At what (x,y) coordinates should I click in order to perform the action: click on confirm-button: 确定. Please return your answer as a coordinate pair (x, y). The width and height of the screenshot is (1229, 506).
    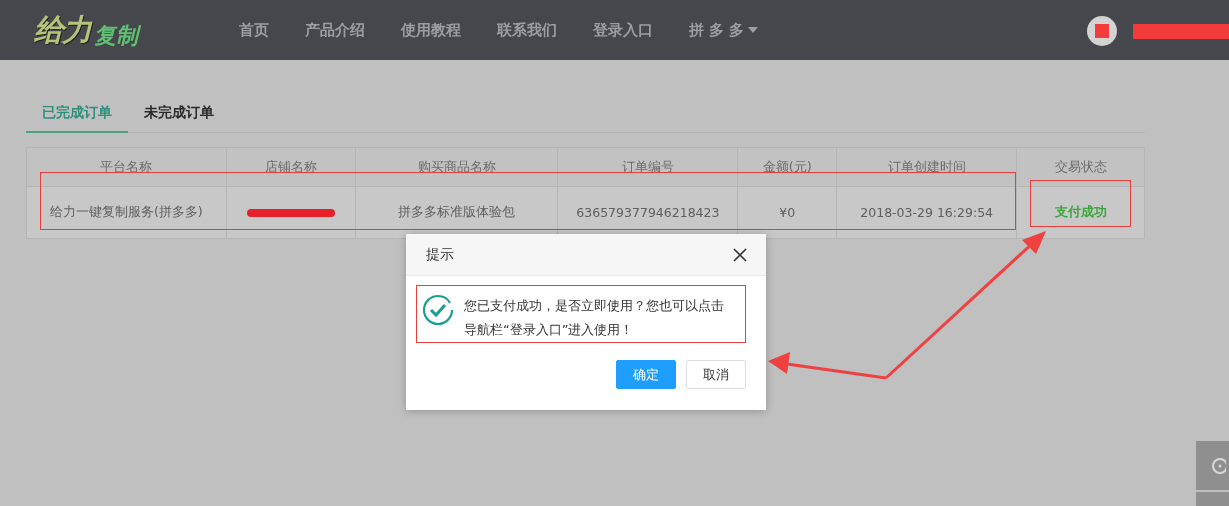
    Looking at the image, I should click on (646, 374).